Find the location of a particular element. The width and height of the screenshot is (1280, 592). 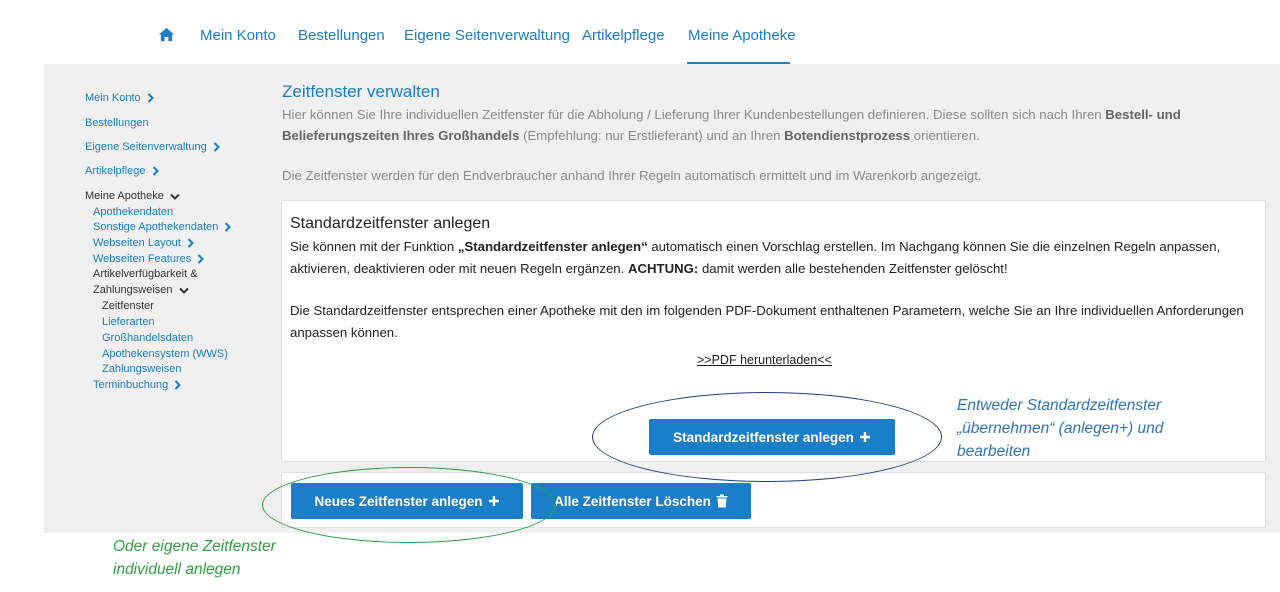

sidebar-item-seitenverwaltung: Eigene Seitenverwaltung is located at coordinates (152, 147).